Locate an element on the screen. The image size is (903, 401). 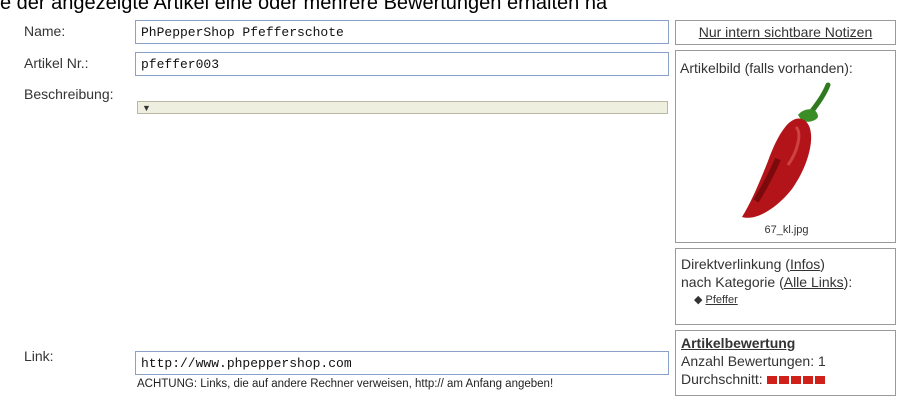
editor-toolbar: ▼ is located at coordinates (402, 107).